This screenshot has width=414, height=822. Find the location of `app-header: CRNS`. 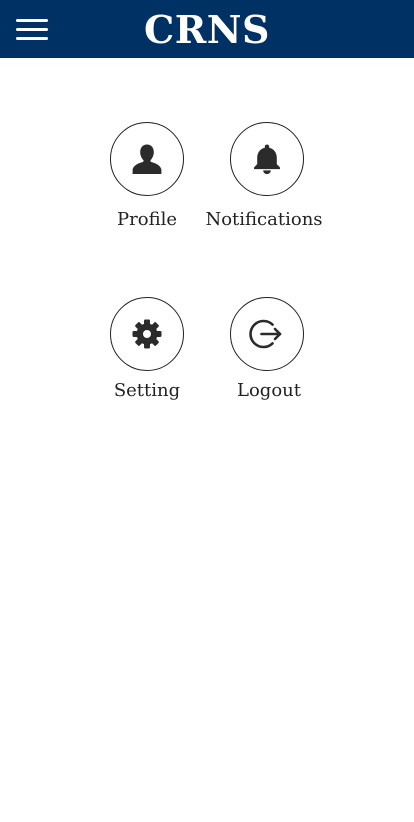

app-header: CRNS is located at coordinates (207, 29).